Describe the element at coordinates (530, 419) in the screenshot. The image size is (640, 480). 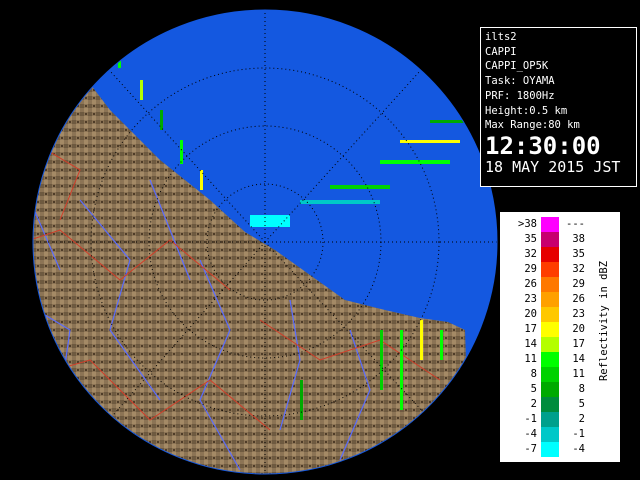
I see `legend-low-value: -1` at that location.